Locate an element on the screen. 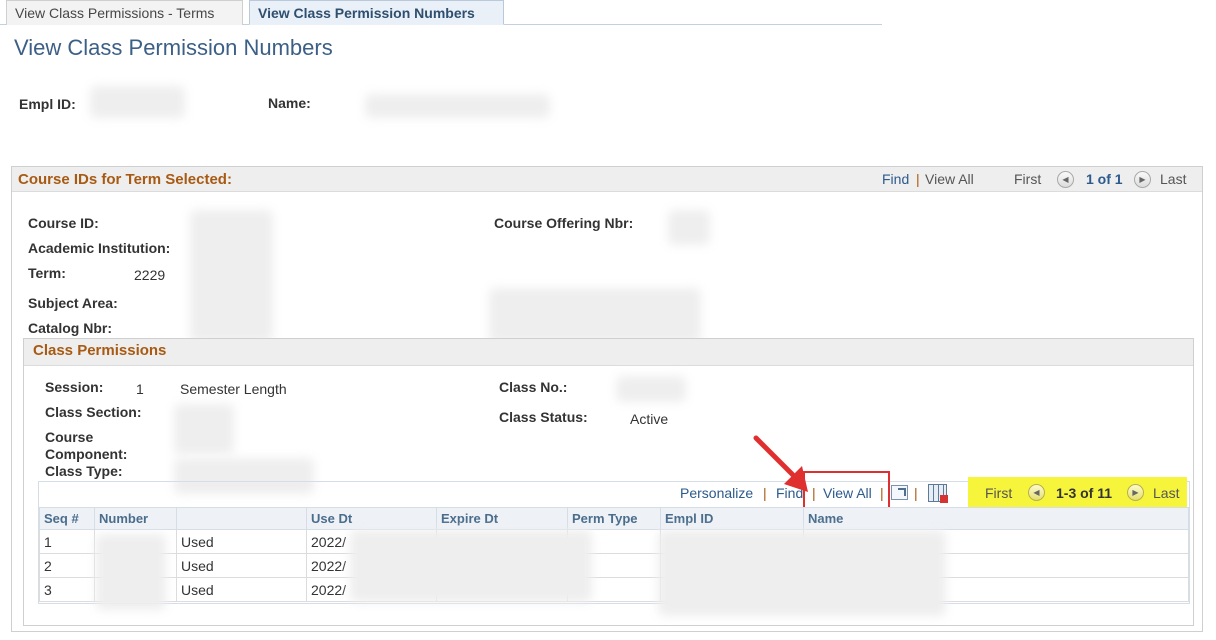 The width and height of the screenshot is (1216, 640). seq-cell: 3 is located at coordinates (67, 589).